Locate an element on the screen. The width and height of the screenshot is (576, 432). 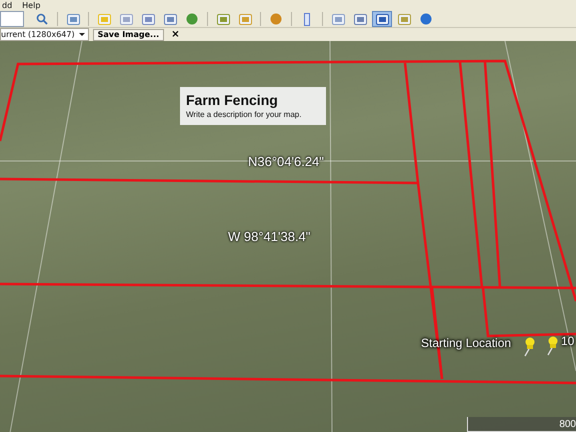
search-field is located at coordinates (12, 19).